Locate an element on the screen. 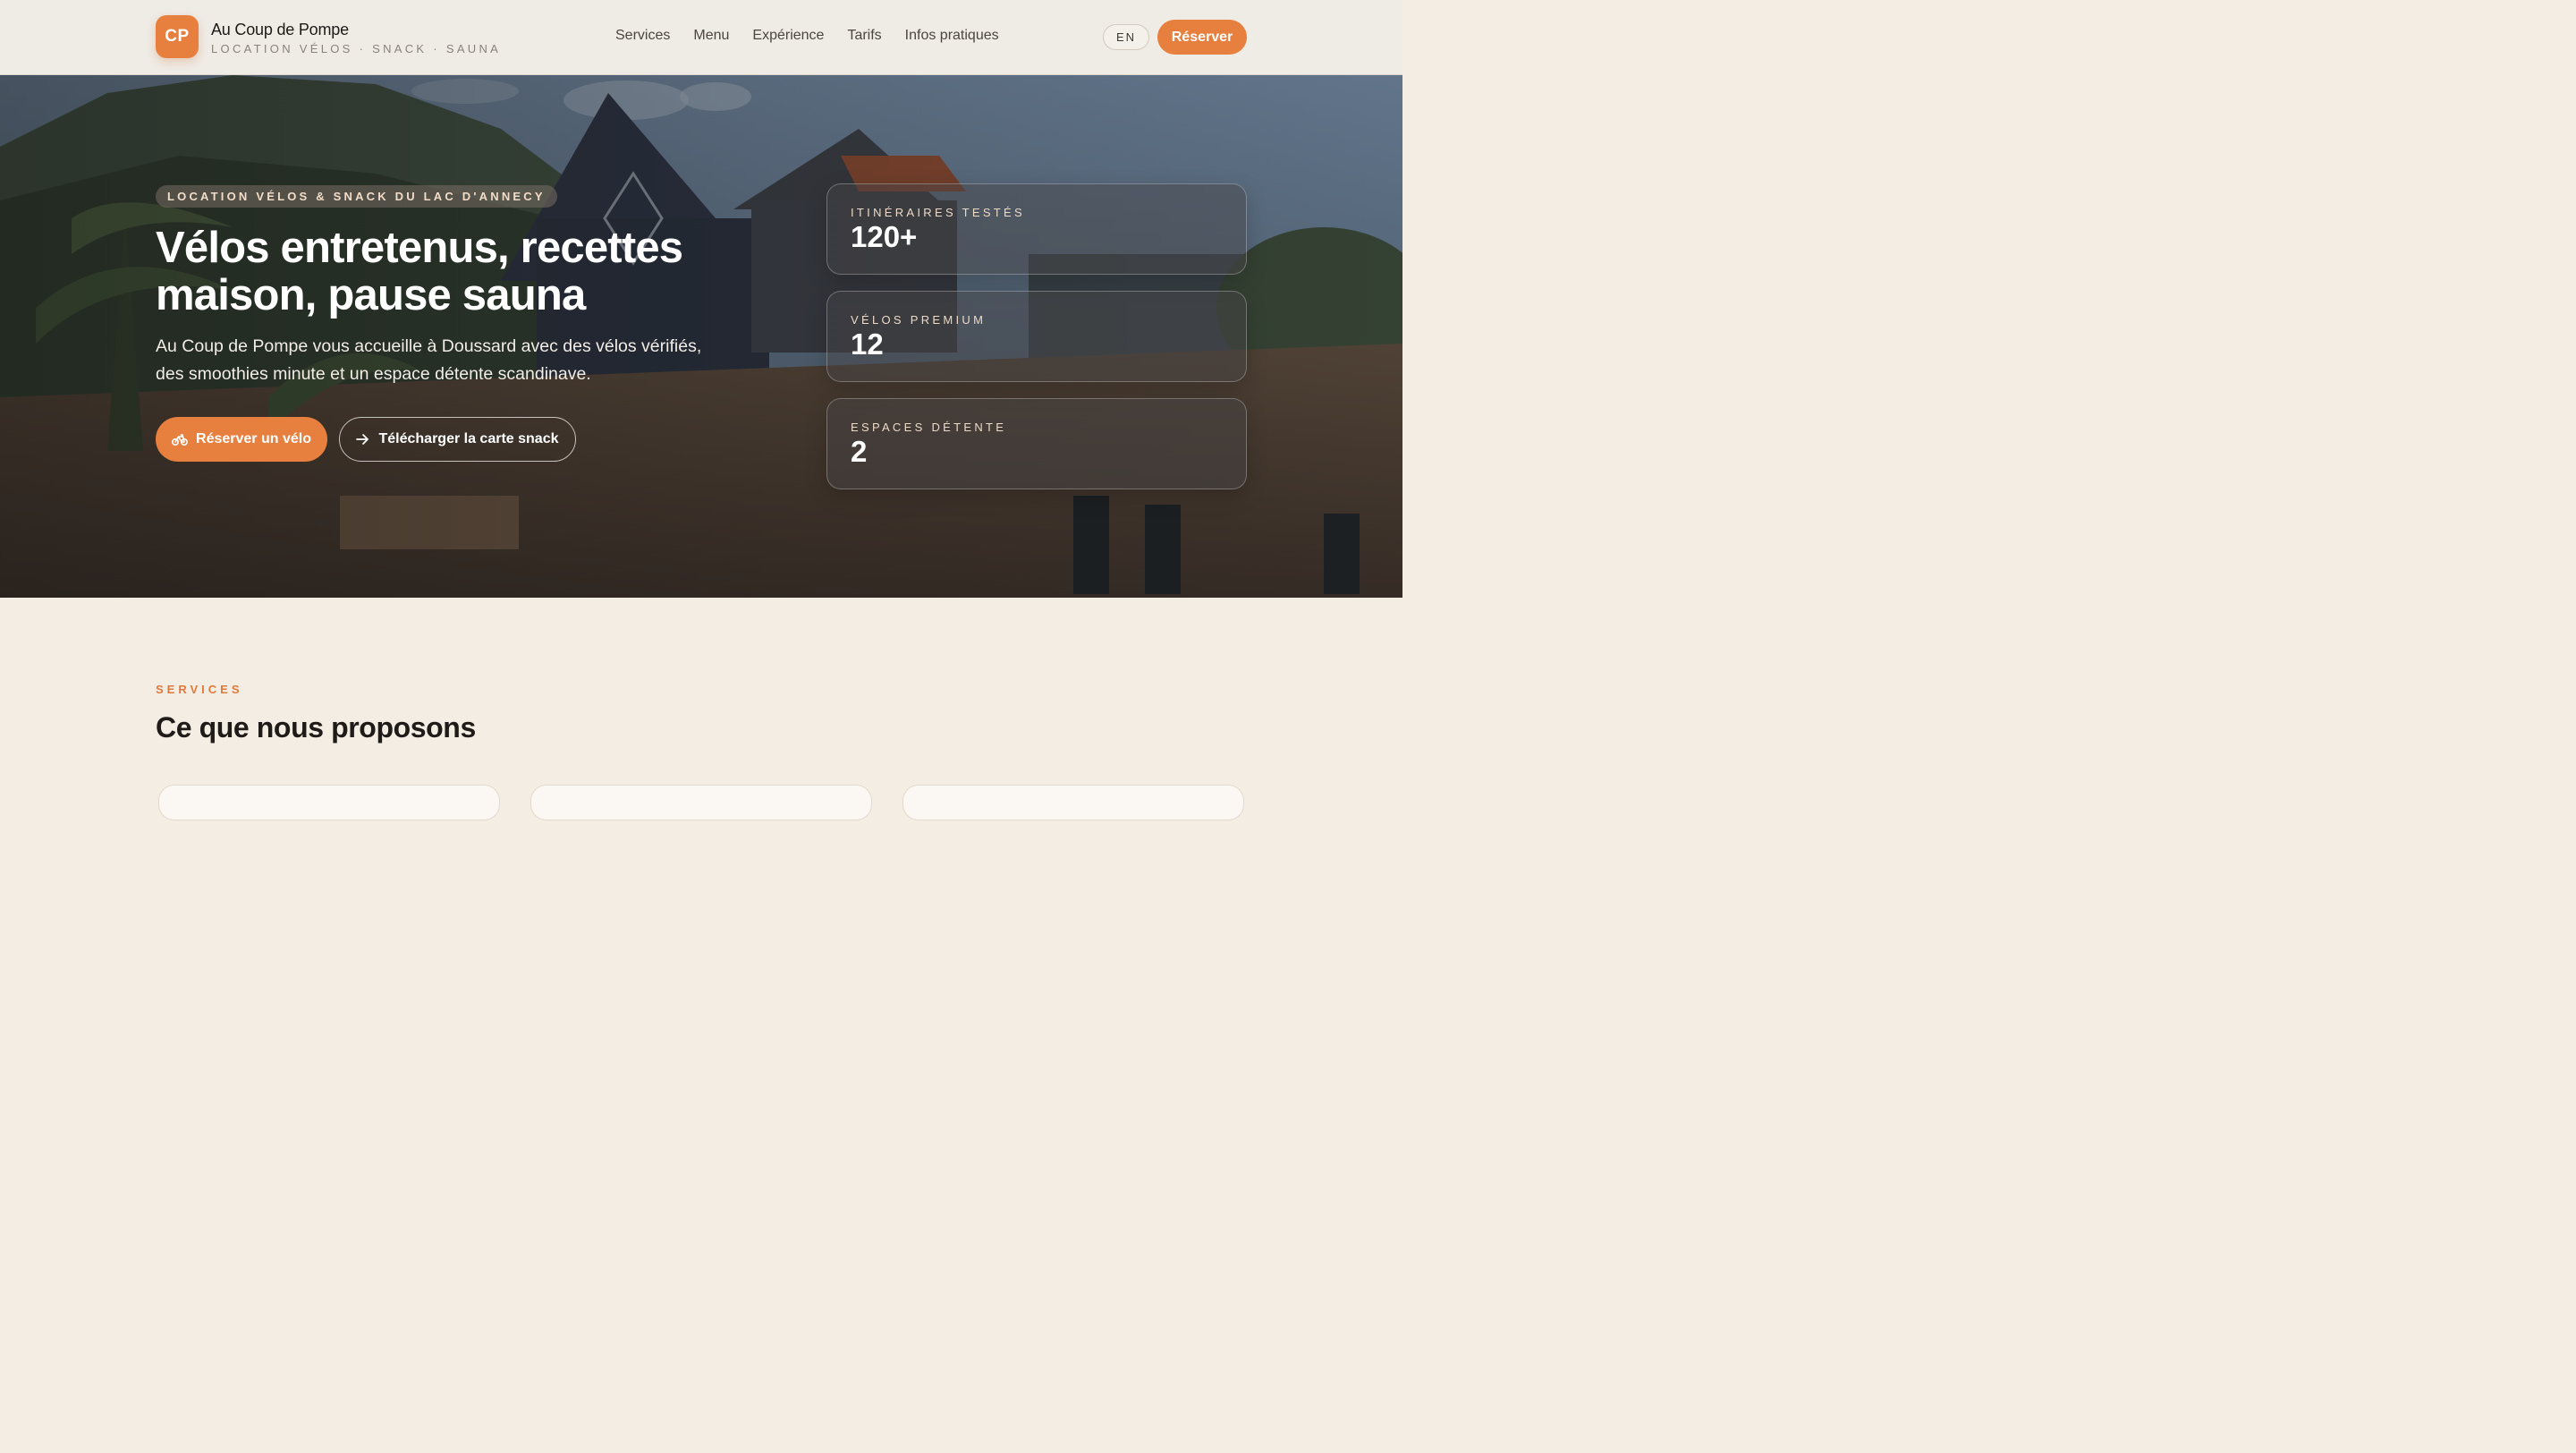 The image size is (2576, 1453). stat-value: 120+ is located at coordinates (884, 236).